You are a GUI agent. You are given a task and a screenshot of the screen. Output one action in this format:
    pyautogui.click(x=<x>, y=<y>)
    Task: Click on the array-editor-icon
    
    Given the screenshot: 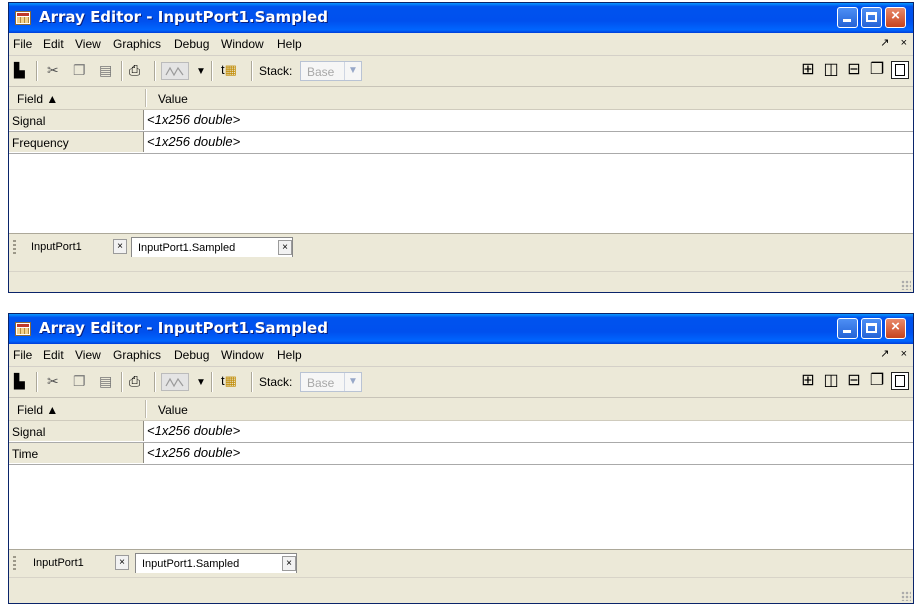 What is the action you would take?
    pyautogui.click(x=23, y=18)
    